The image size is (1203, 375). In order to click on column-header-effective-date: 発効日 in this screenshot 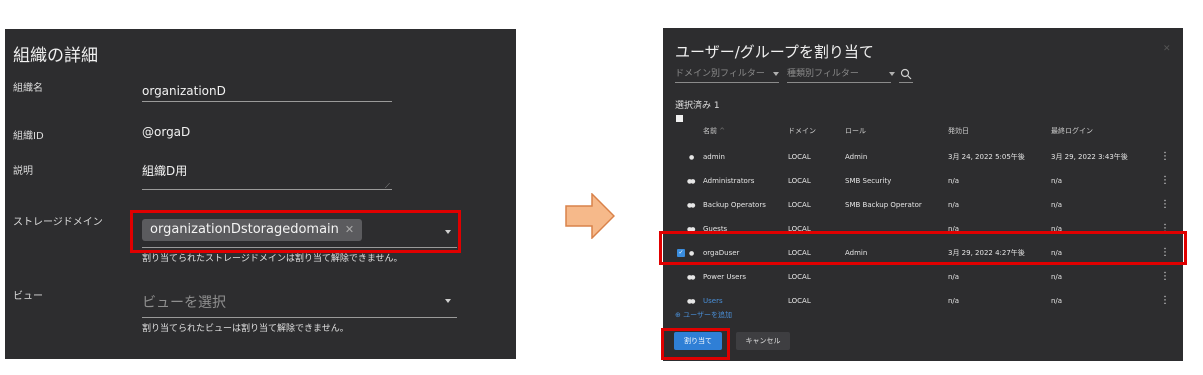, I will do `click(958, 131)`.